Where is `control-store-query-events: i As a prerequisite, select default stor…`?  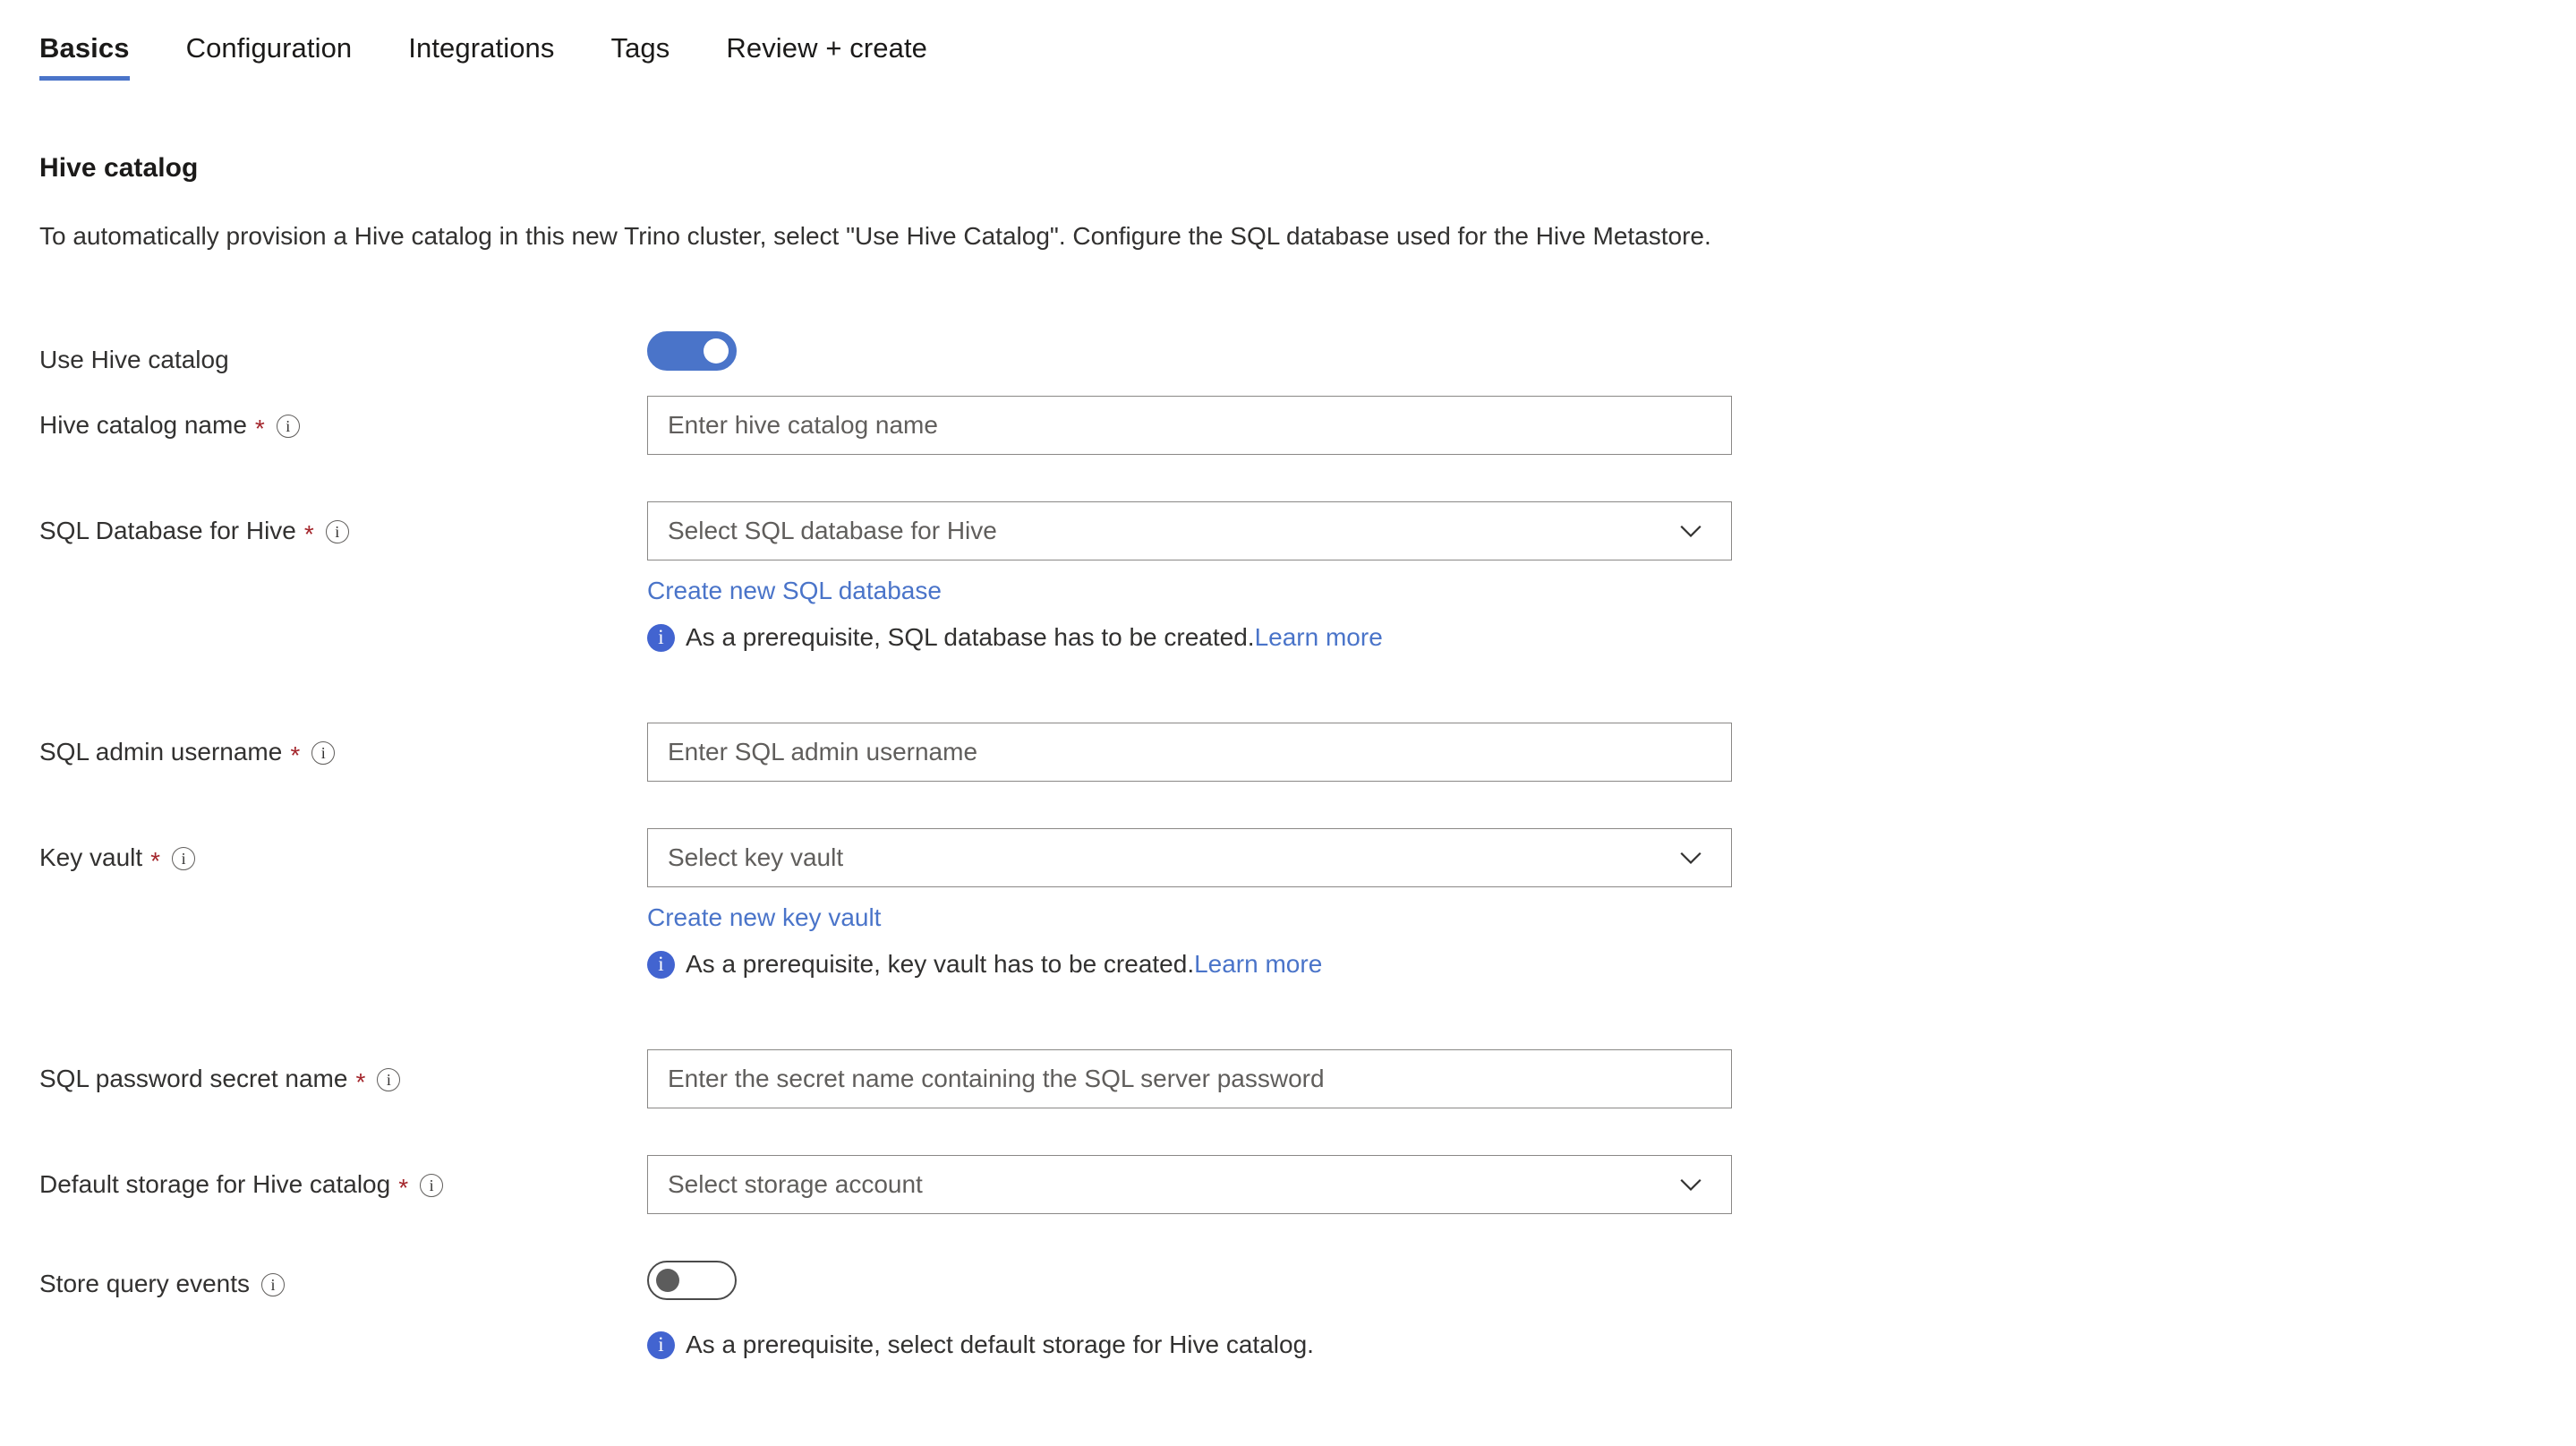 control-store-query-events: i As a prerequisite, select default stor… is located at coordinates (1611, 1310).